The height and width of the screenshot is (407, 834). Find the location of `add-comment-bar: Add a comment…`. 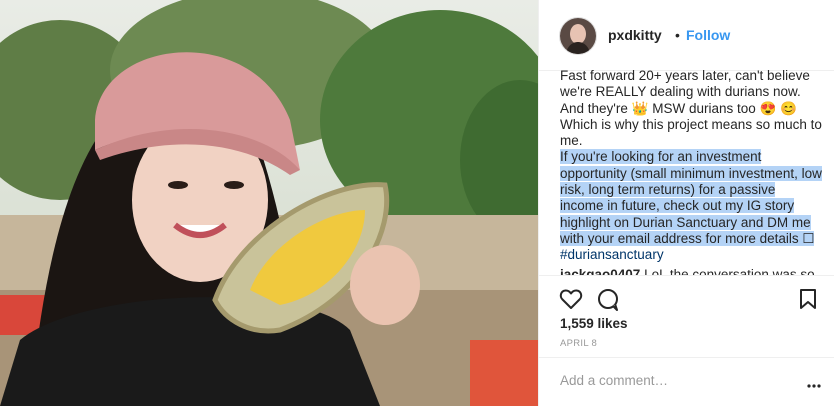

add-comment-bar: Add a comment… is located at coordinates (686, 382).